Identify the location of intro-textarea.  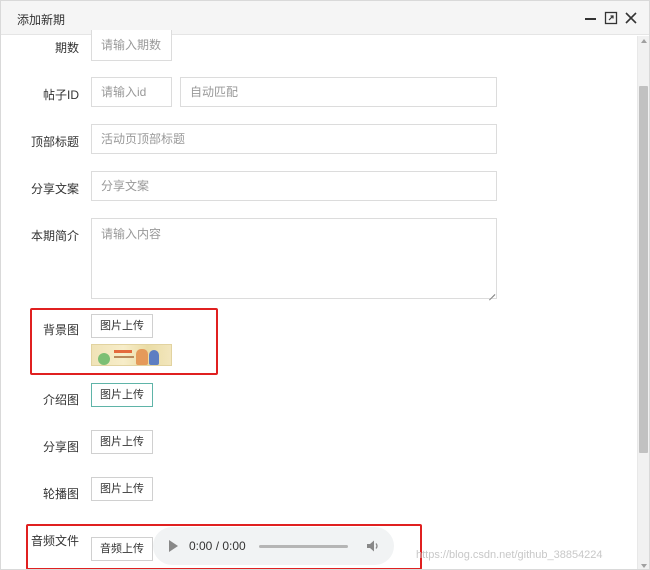
(294, 258).